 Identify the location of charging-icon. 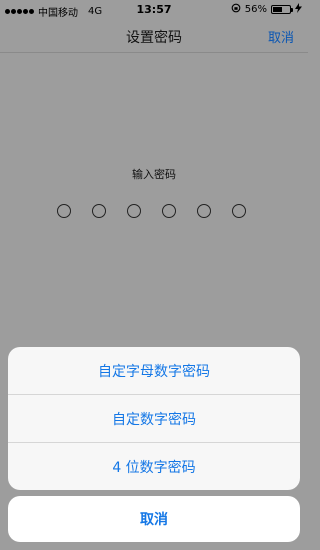
(298, 9).